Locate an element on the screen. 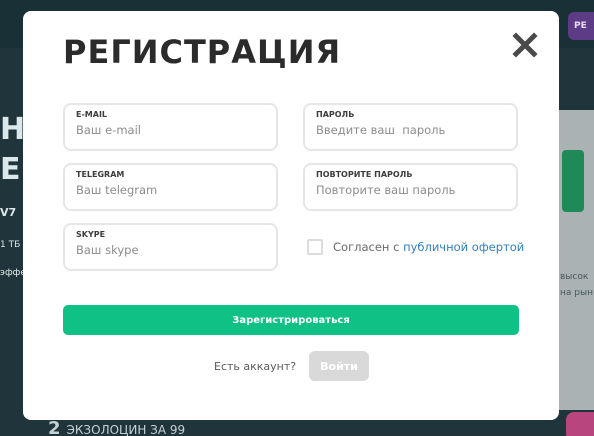 This screenshot has width=594, height=436. background-bottom-item: 2 ЭКЗОЛОЦИН ЗА 99 is located at coordinates (123, 427).